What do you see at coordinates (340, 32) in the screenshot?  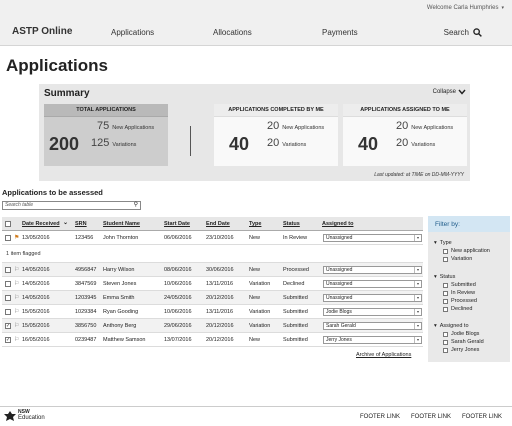 I see `nav-payments: Payments` at bounding box center [340, 32].